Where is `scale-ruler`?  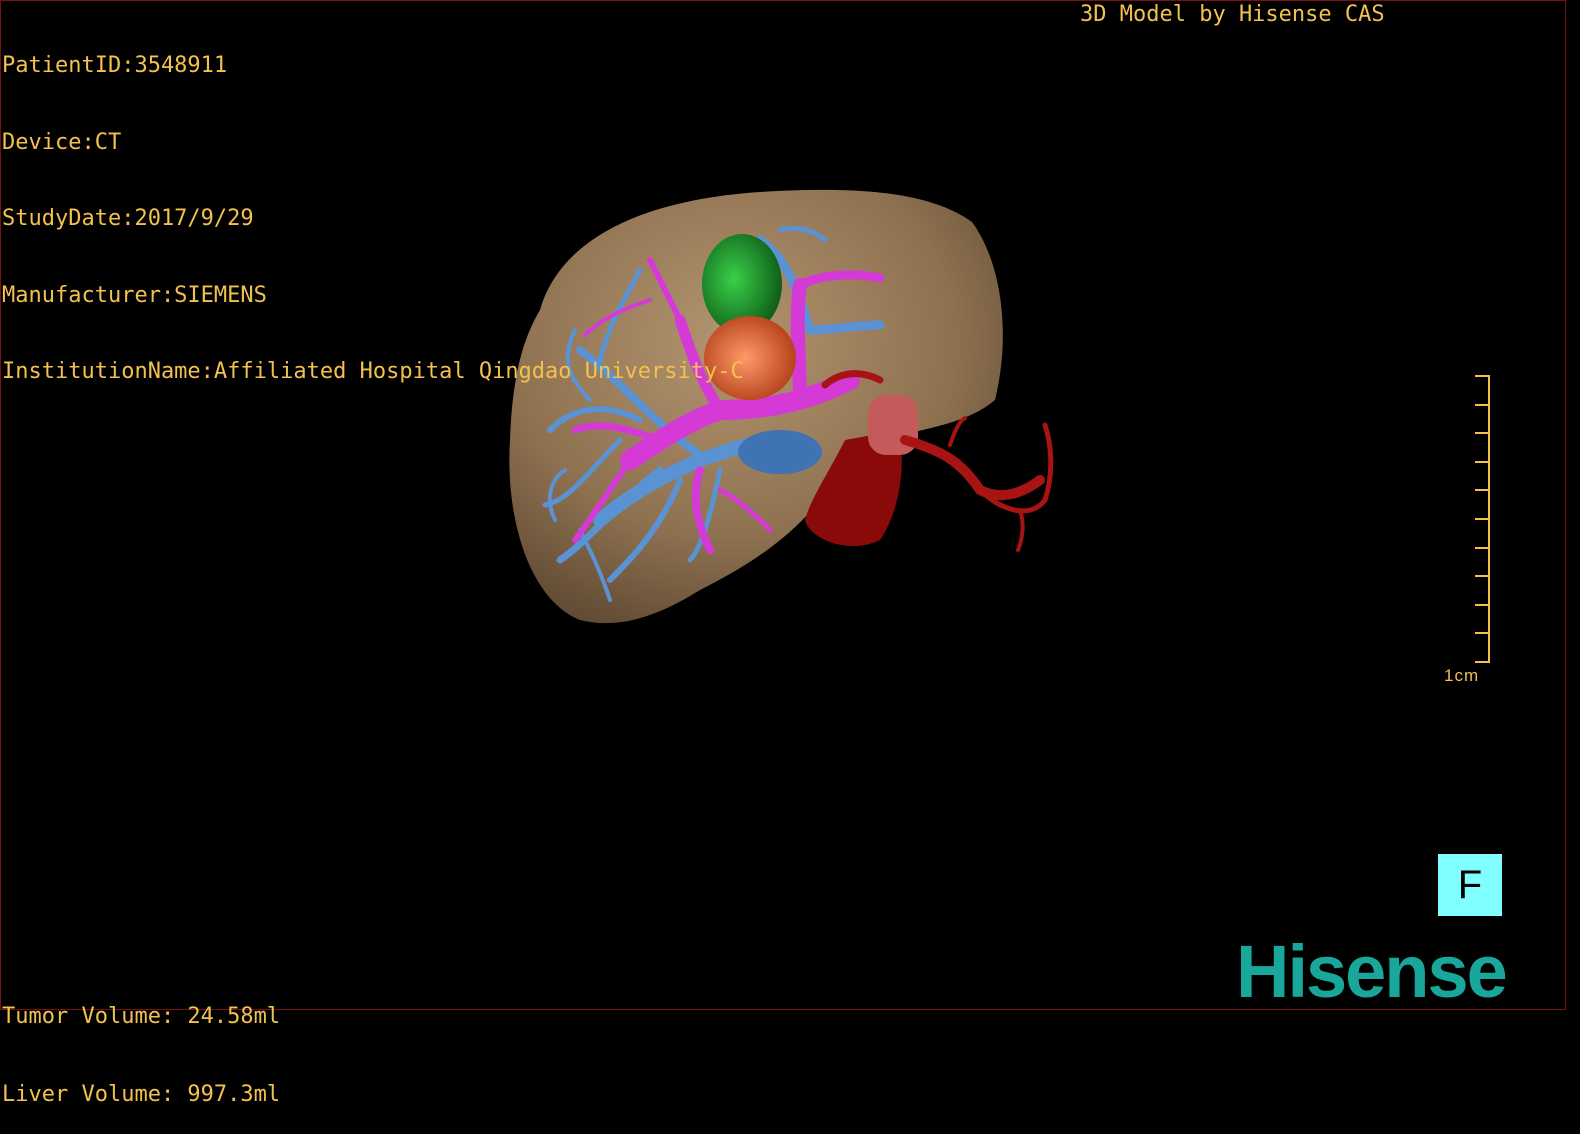 scale-ruler is located at coordinates (1482, 519).